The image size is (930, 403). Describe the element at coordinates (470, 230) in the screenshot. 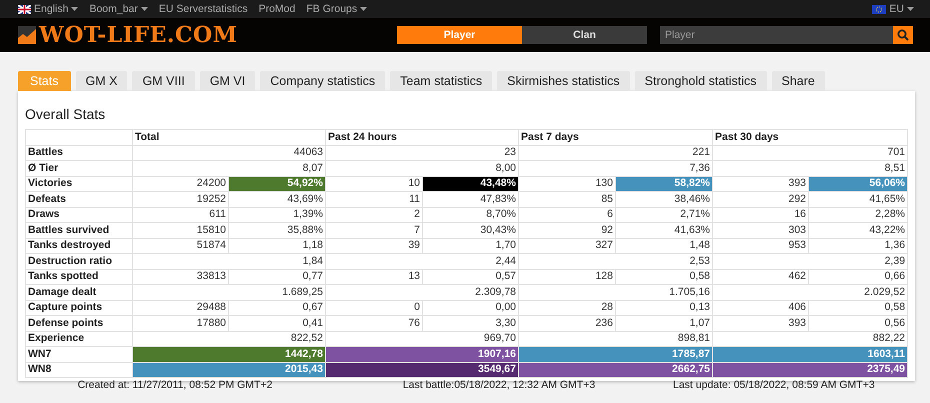

I see `table-cell: 30,43%` at that location.